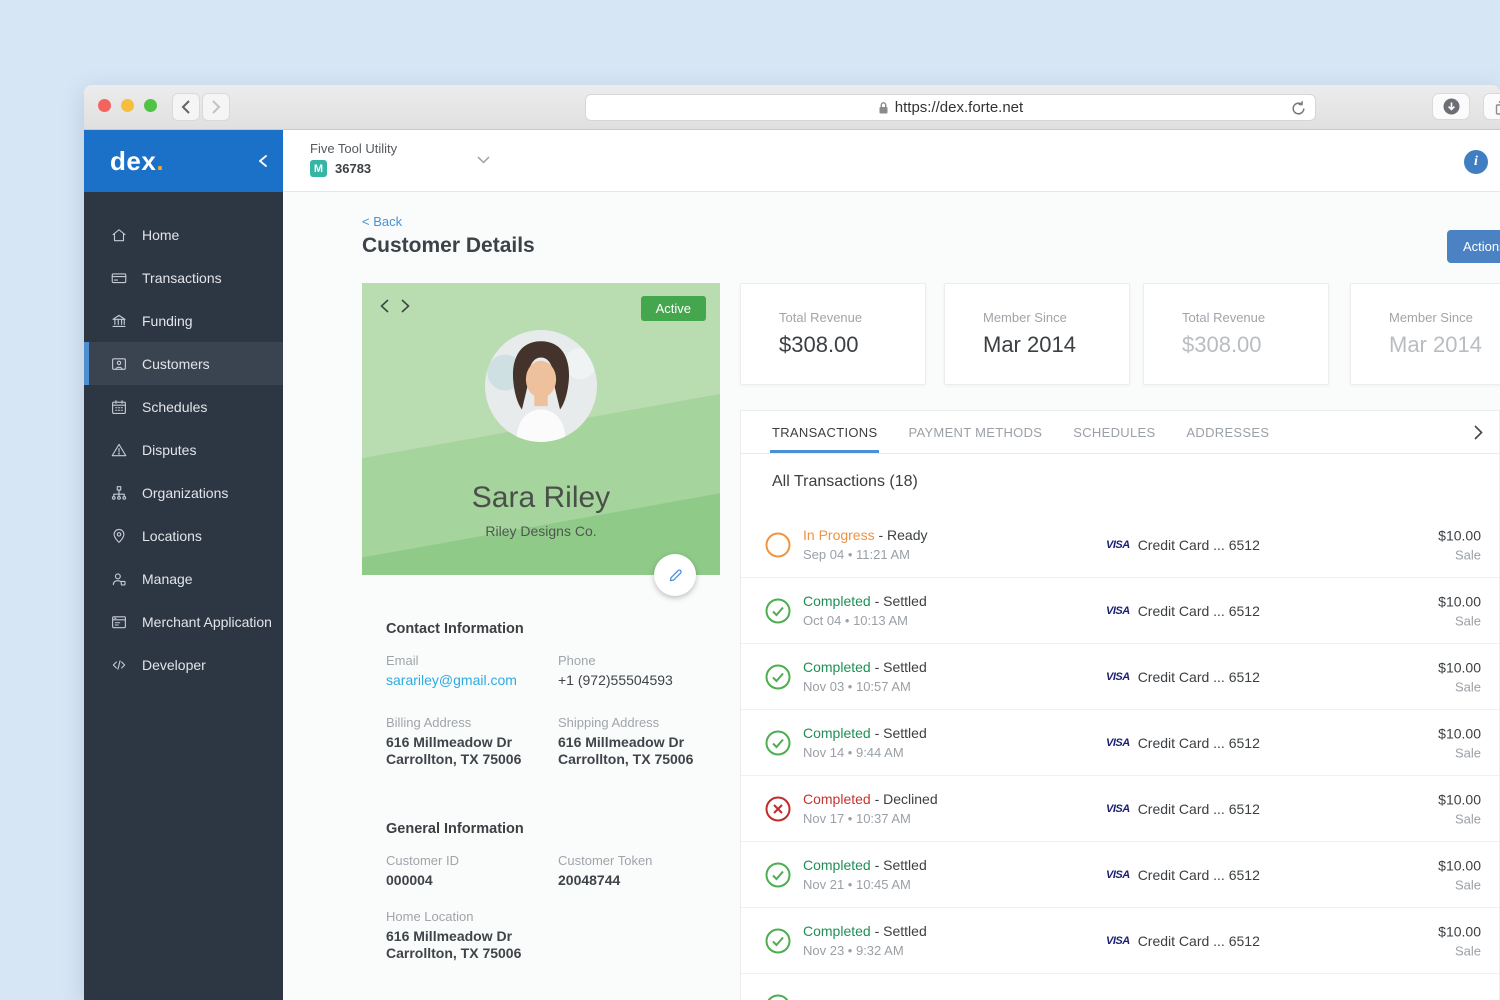  I want to click on info-icon: i, so click(1476, 162).